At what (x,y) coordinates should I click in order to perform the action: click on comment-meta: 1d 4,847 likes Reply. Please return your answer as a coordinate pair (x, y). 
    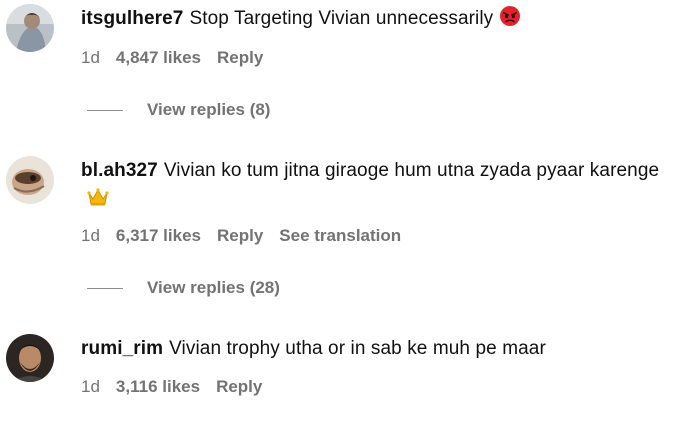
    Looking at the image, I should click on (180, 58).